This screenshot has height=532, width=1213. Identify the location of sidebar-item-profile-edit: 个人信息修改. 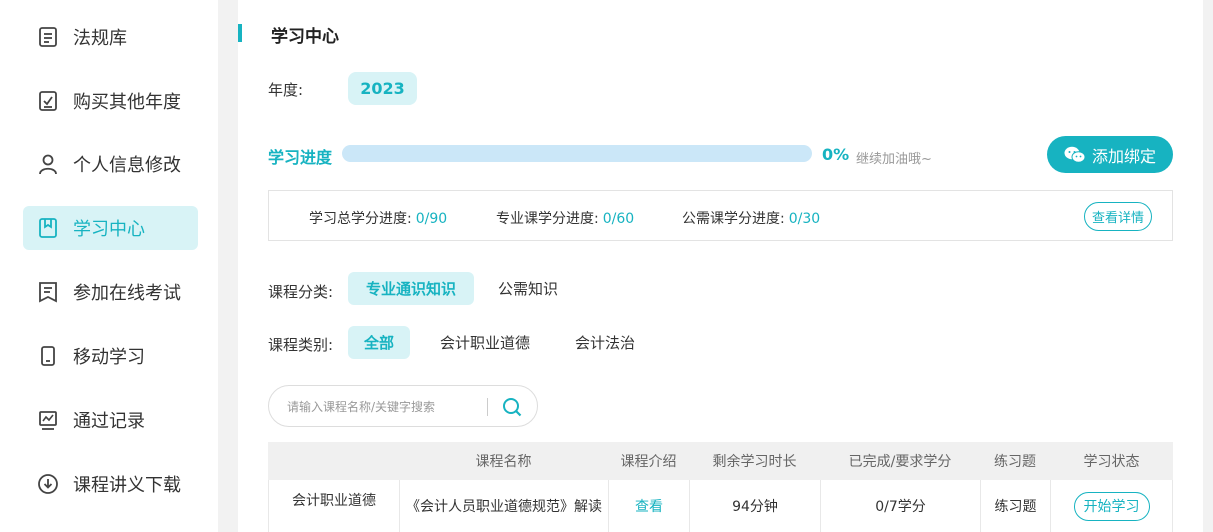
(110, 164).